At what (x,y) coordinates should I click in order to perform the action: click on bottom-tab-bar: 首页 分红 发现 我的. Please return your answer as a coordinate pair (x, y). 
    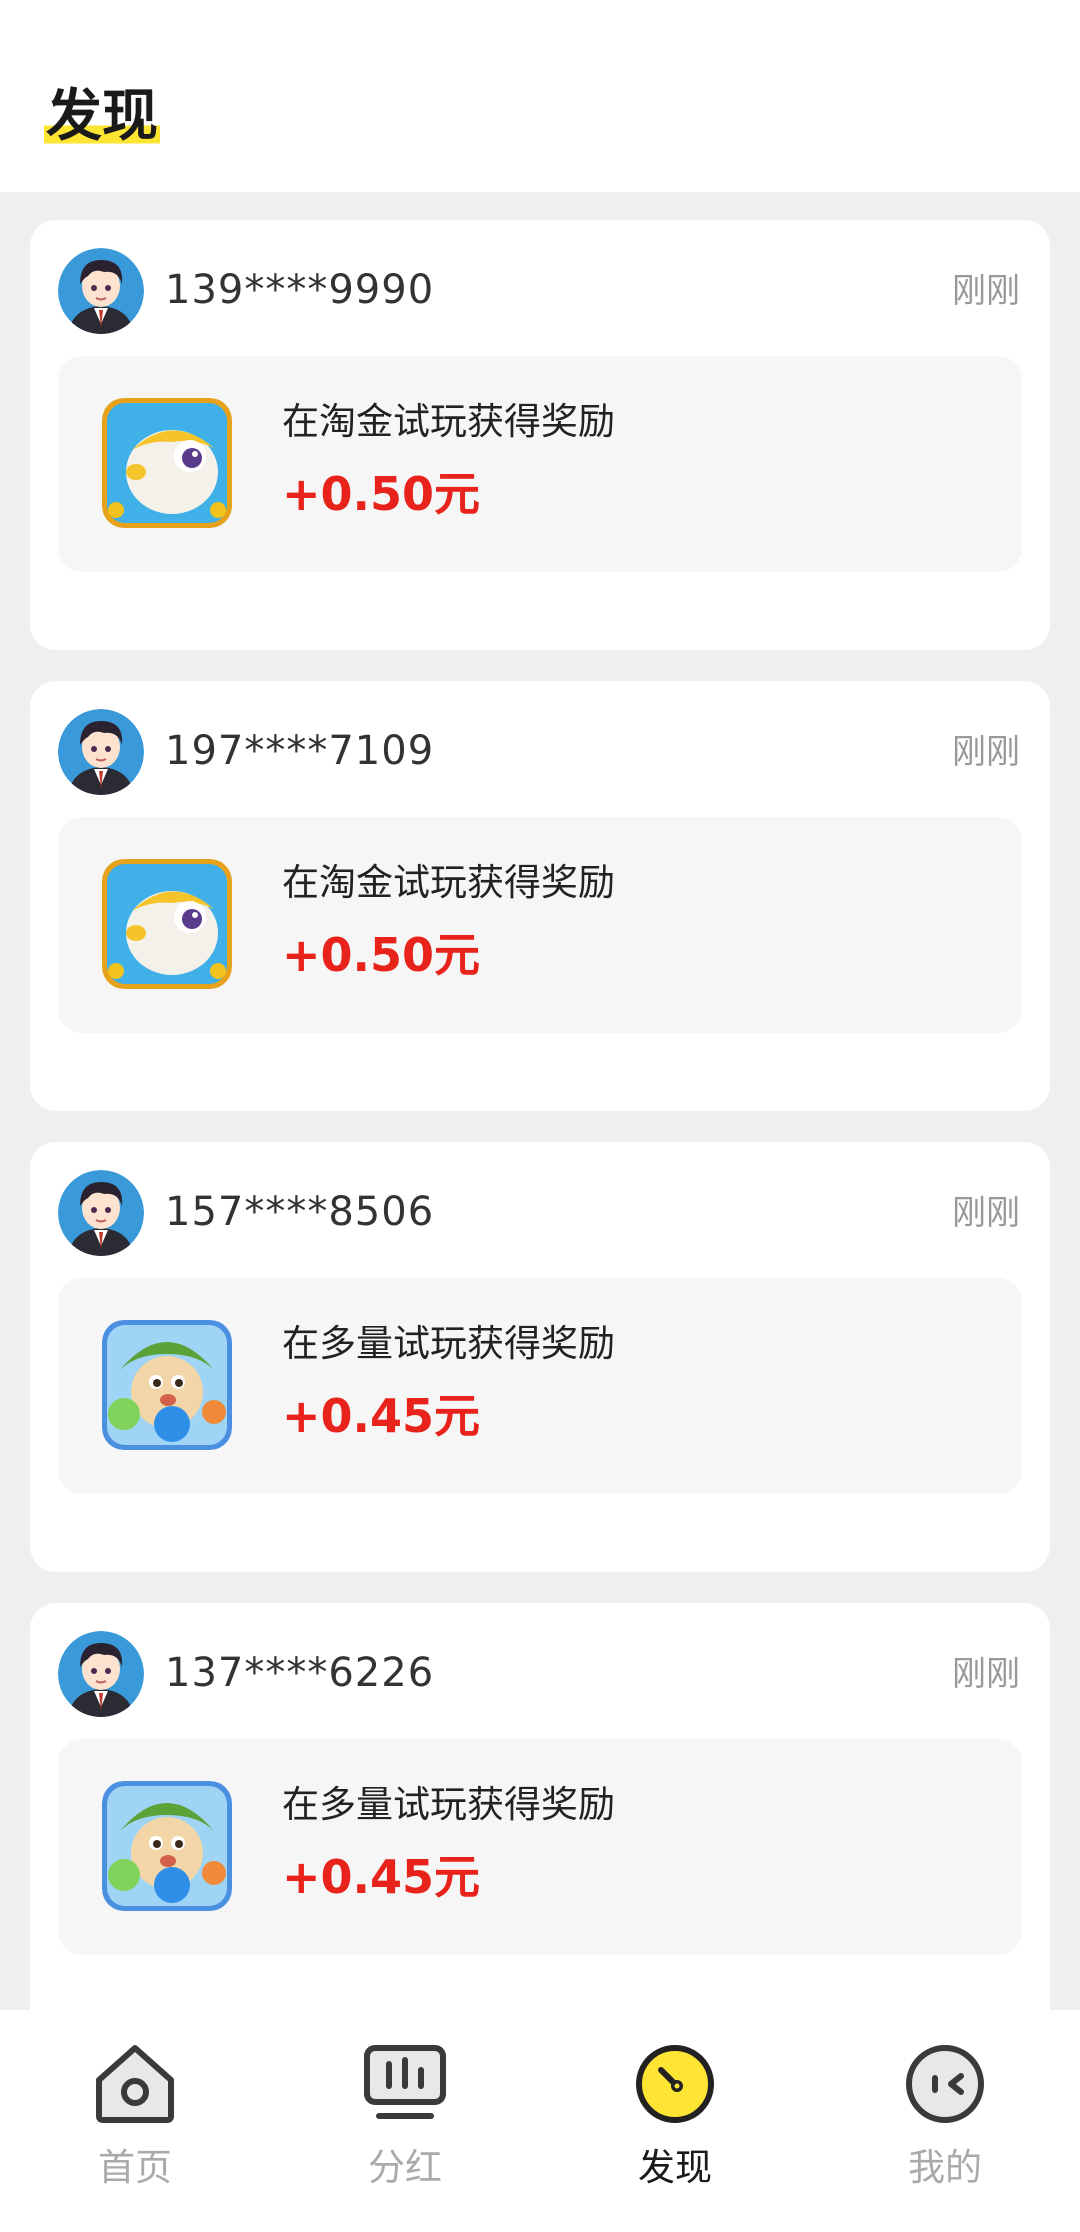
    Looking at the image, I should click on (540, 2121).